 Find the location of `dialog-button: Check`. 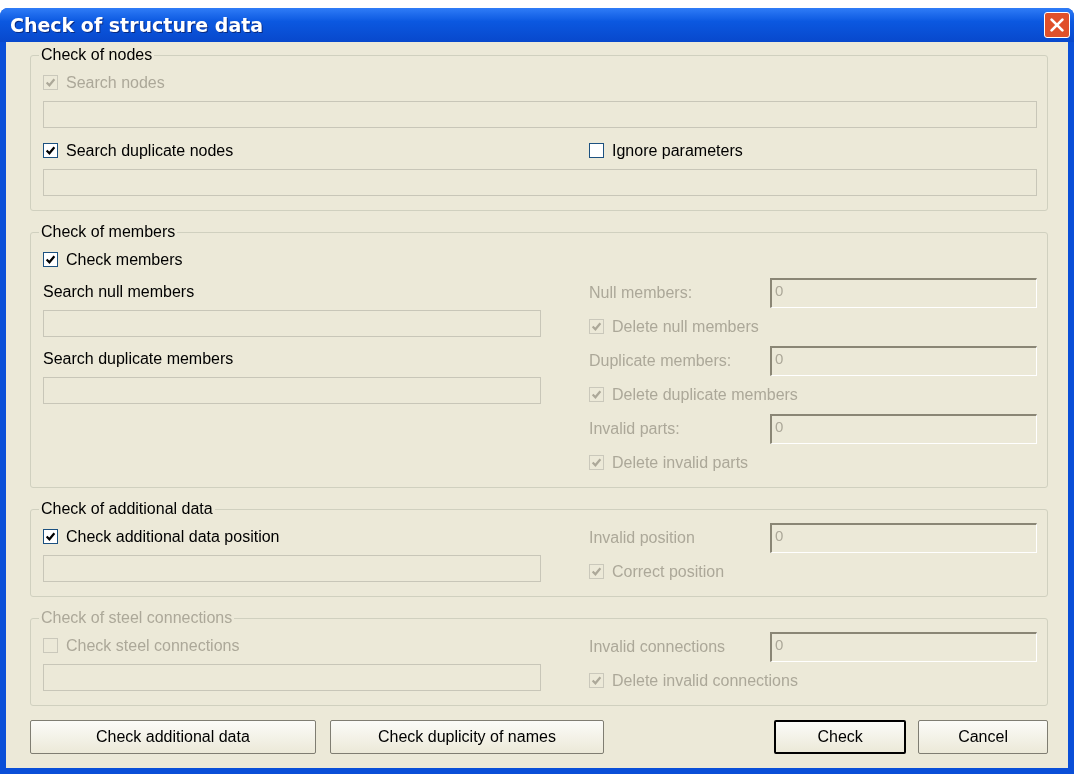

dialog-button: Check is located at coordinates (840, 737).